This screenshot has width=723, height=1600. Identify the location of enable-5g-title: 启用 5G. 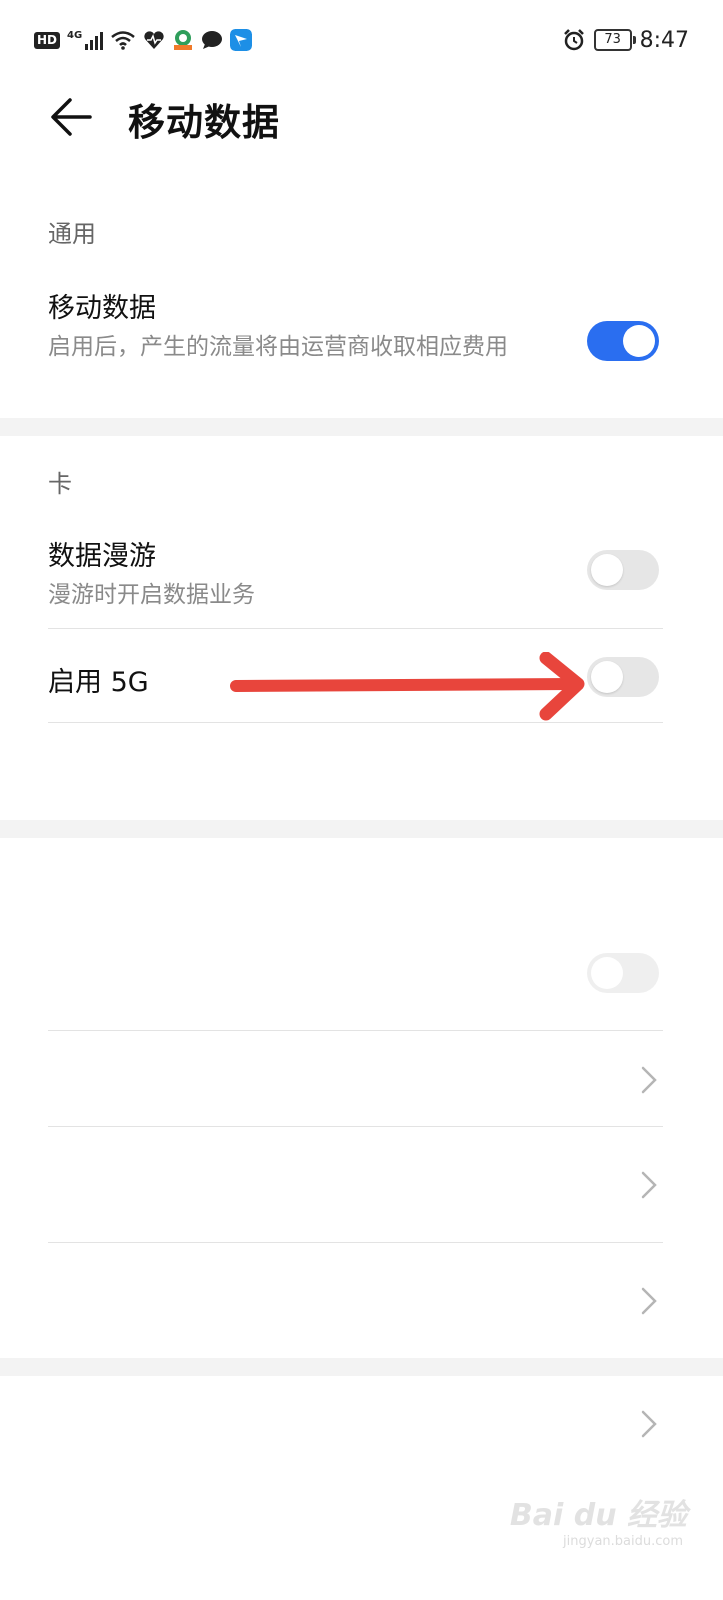
(98, 682).